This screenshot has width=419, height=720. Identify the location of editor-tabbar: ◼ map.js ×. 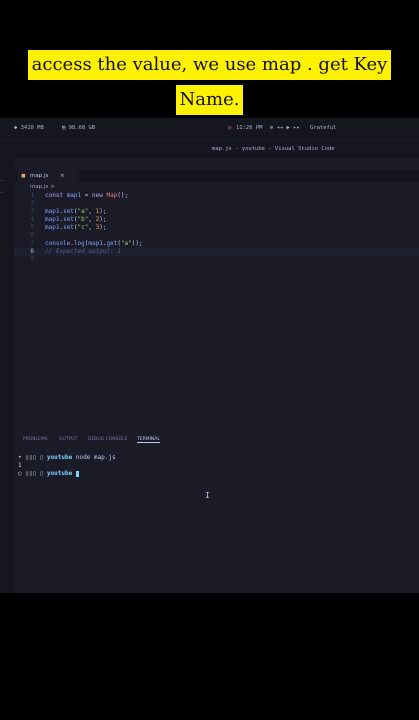
(216, 176).